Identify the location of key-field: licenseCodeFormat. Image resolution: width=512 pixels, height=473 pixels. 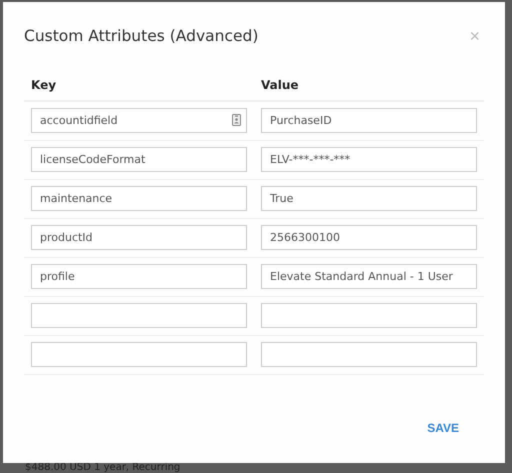
(139, 159).